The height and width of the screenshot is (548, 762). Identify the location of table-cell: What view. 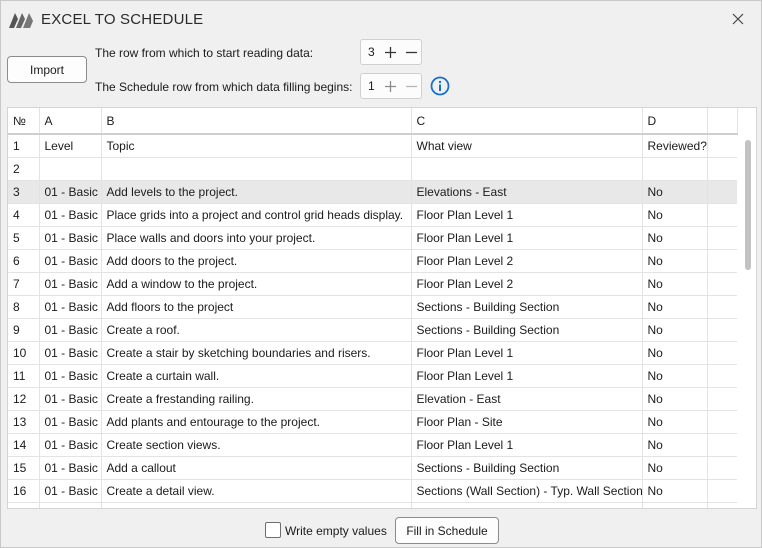
(527, 146).